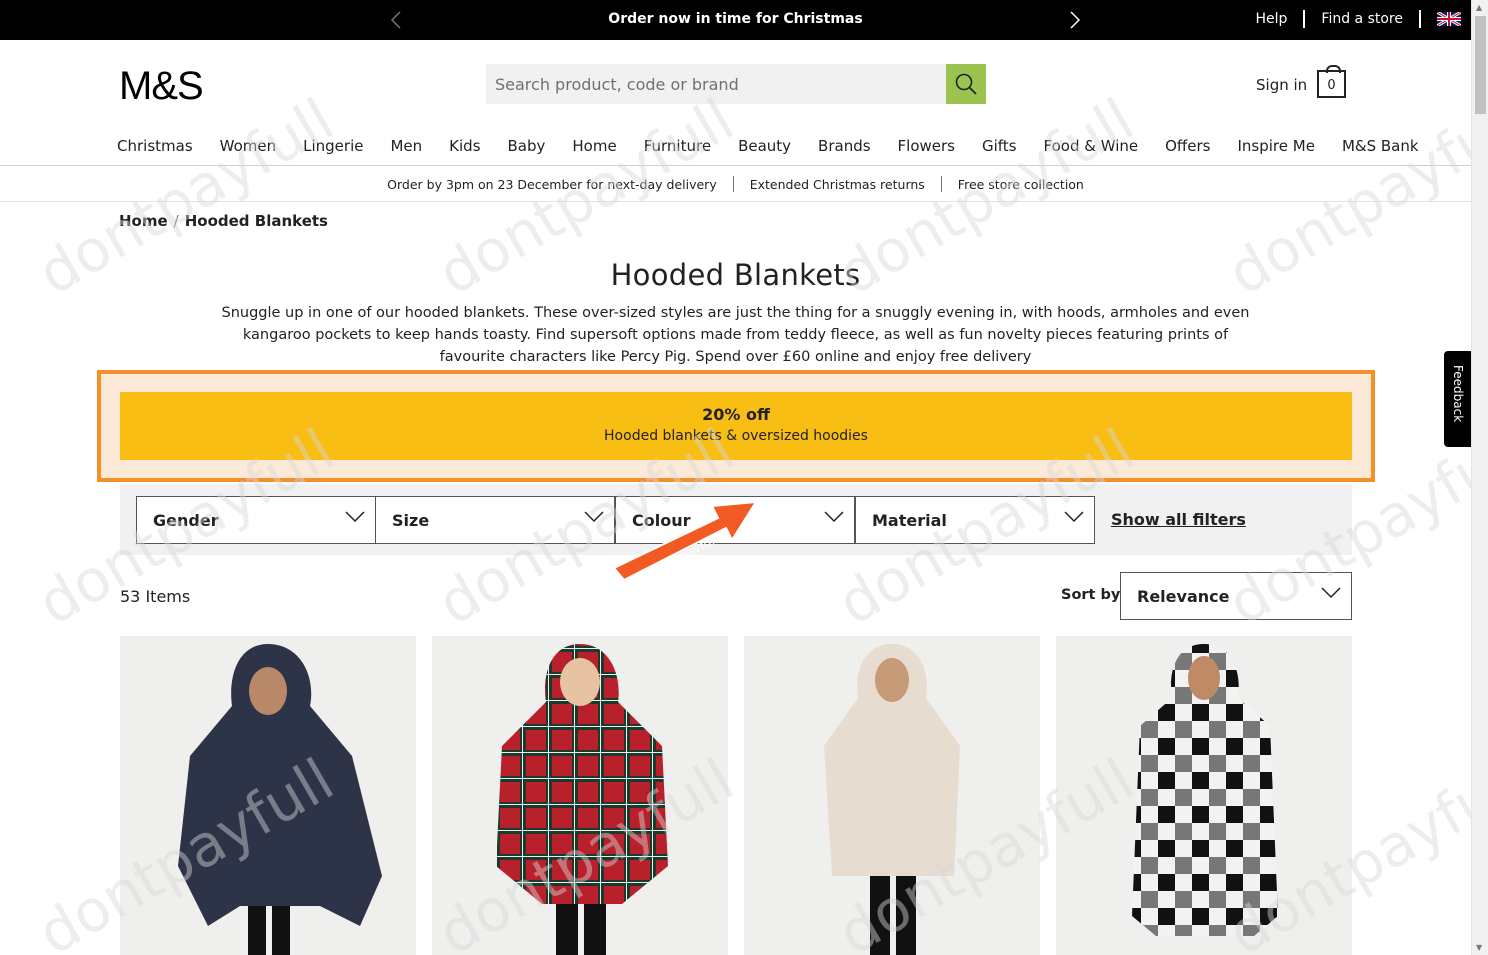 This screenshot has width=1488, height=955. What do you see at coordinates (155, 596) in the screenshot?
I see `items-count: 53 Items` at bounding box center [155, 596].